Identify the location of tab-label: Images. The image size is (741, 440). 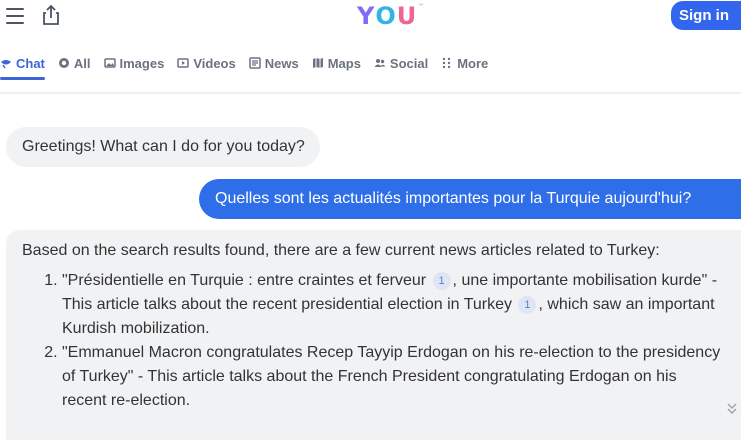
(142, 63).